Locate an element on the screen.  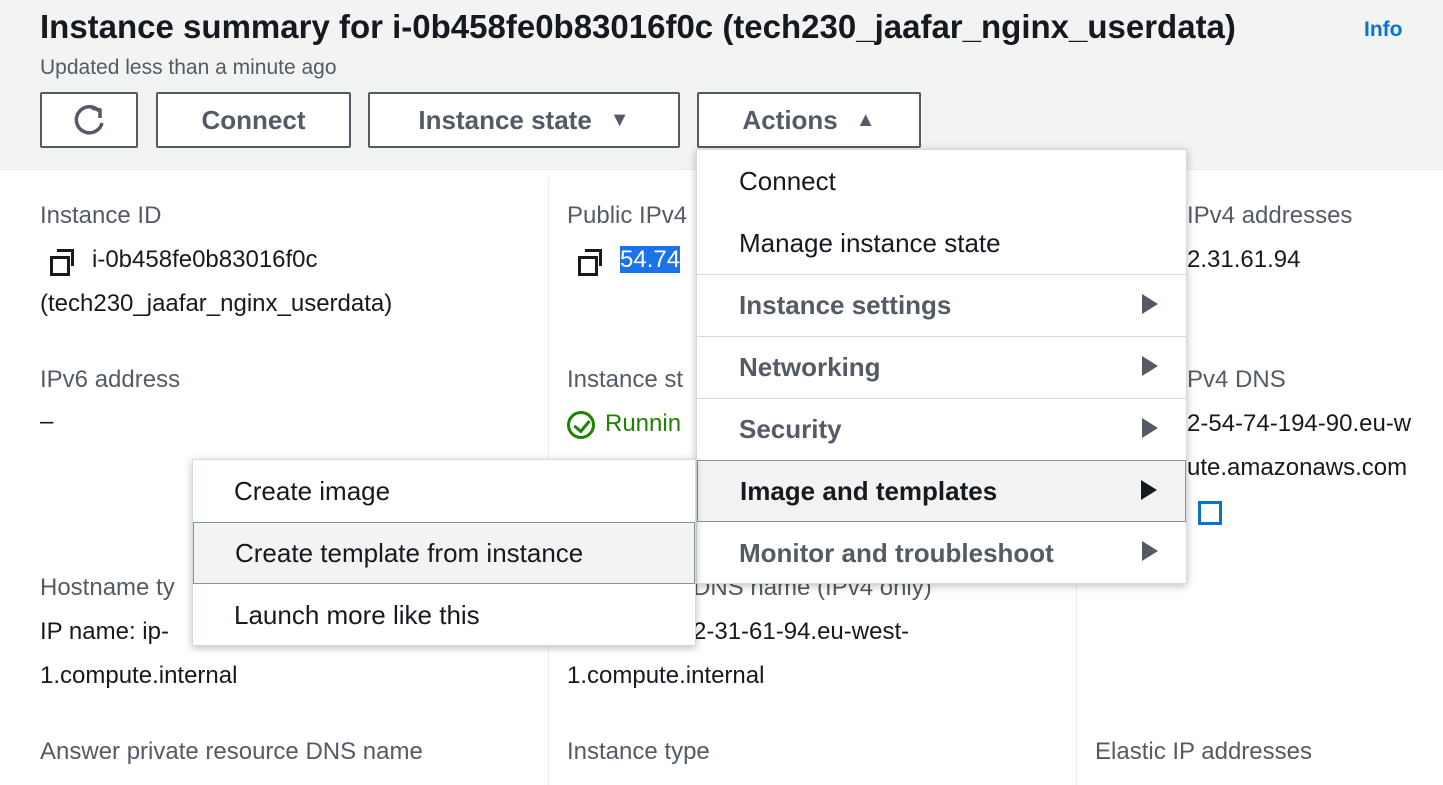
instance-type-label: Instance type is located at coordinates (638, 751).